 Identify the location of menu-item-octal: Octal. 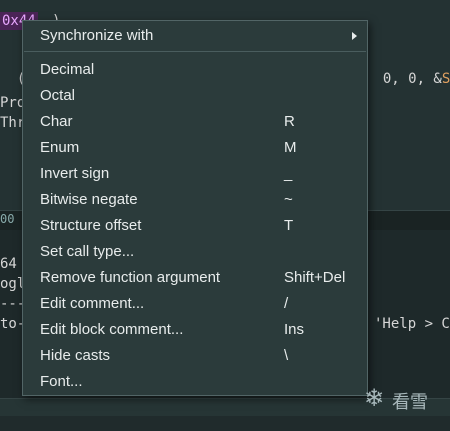
(195, 96).